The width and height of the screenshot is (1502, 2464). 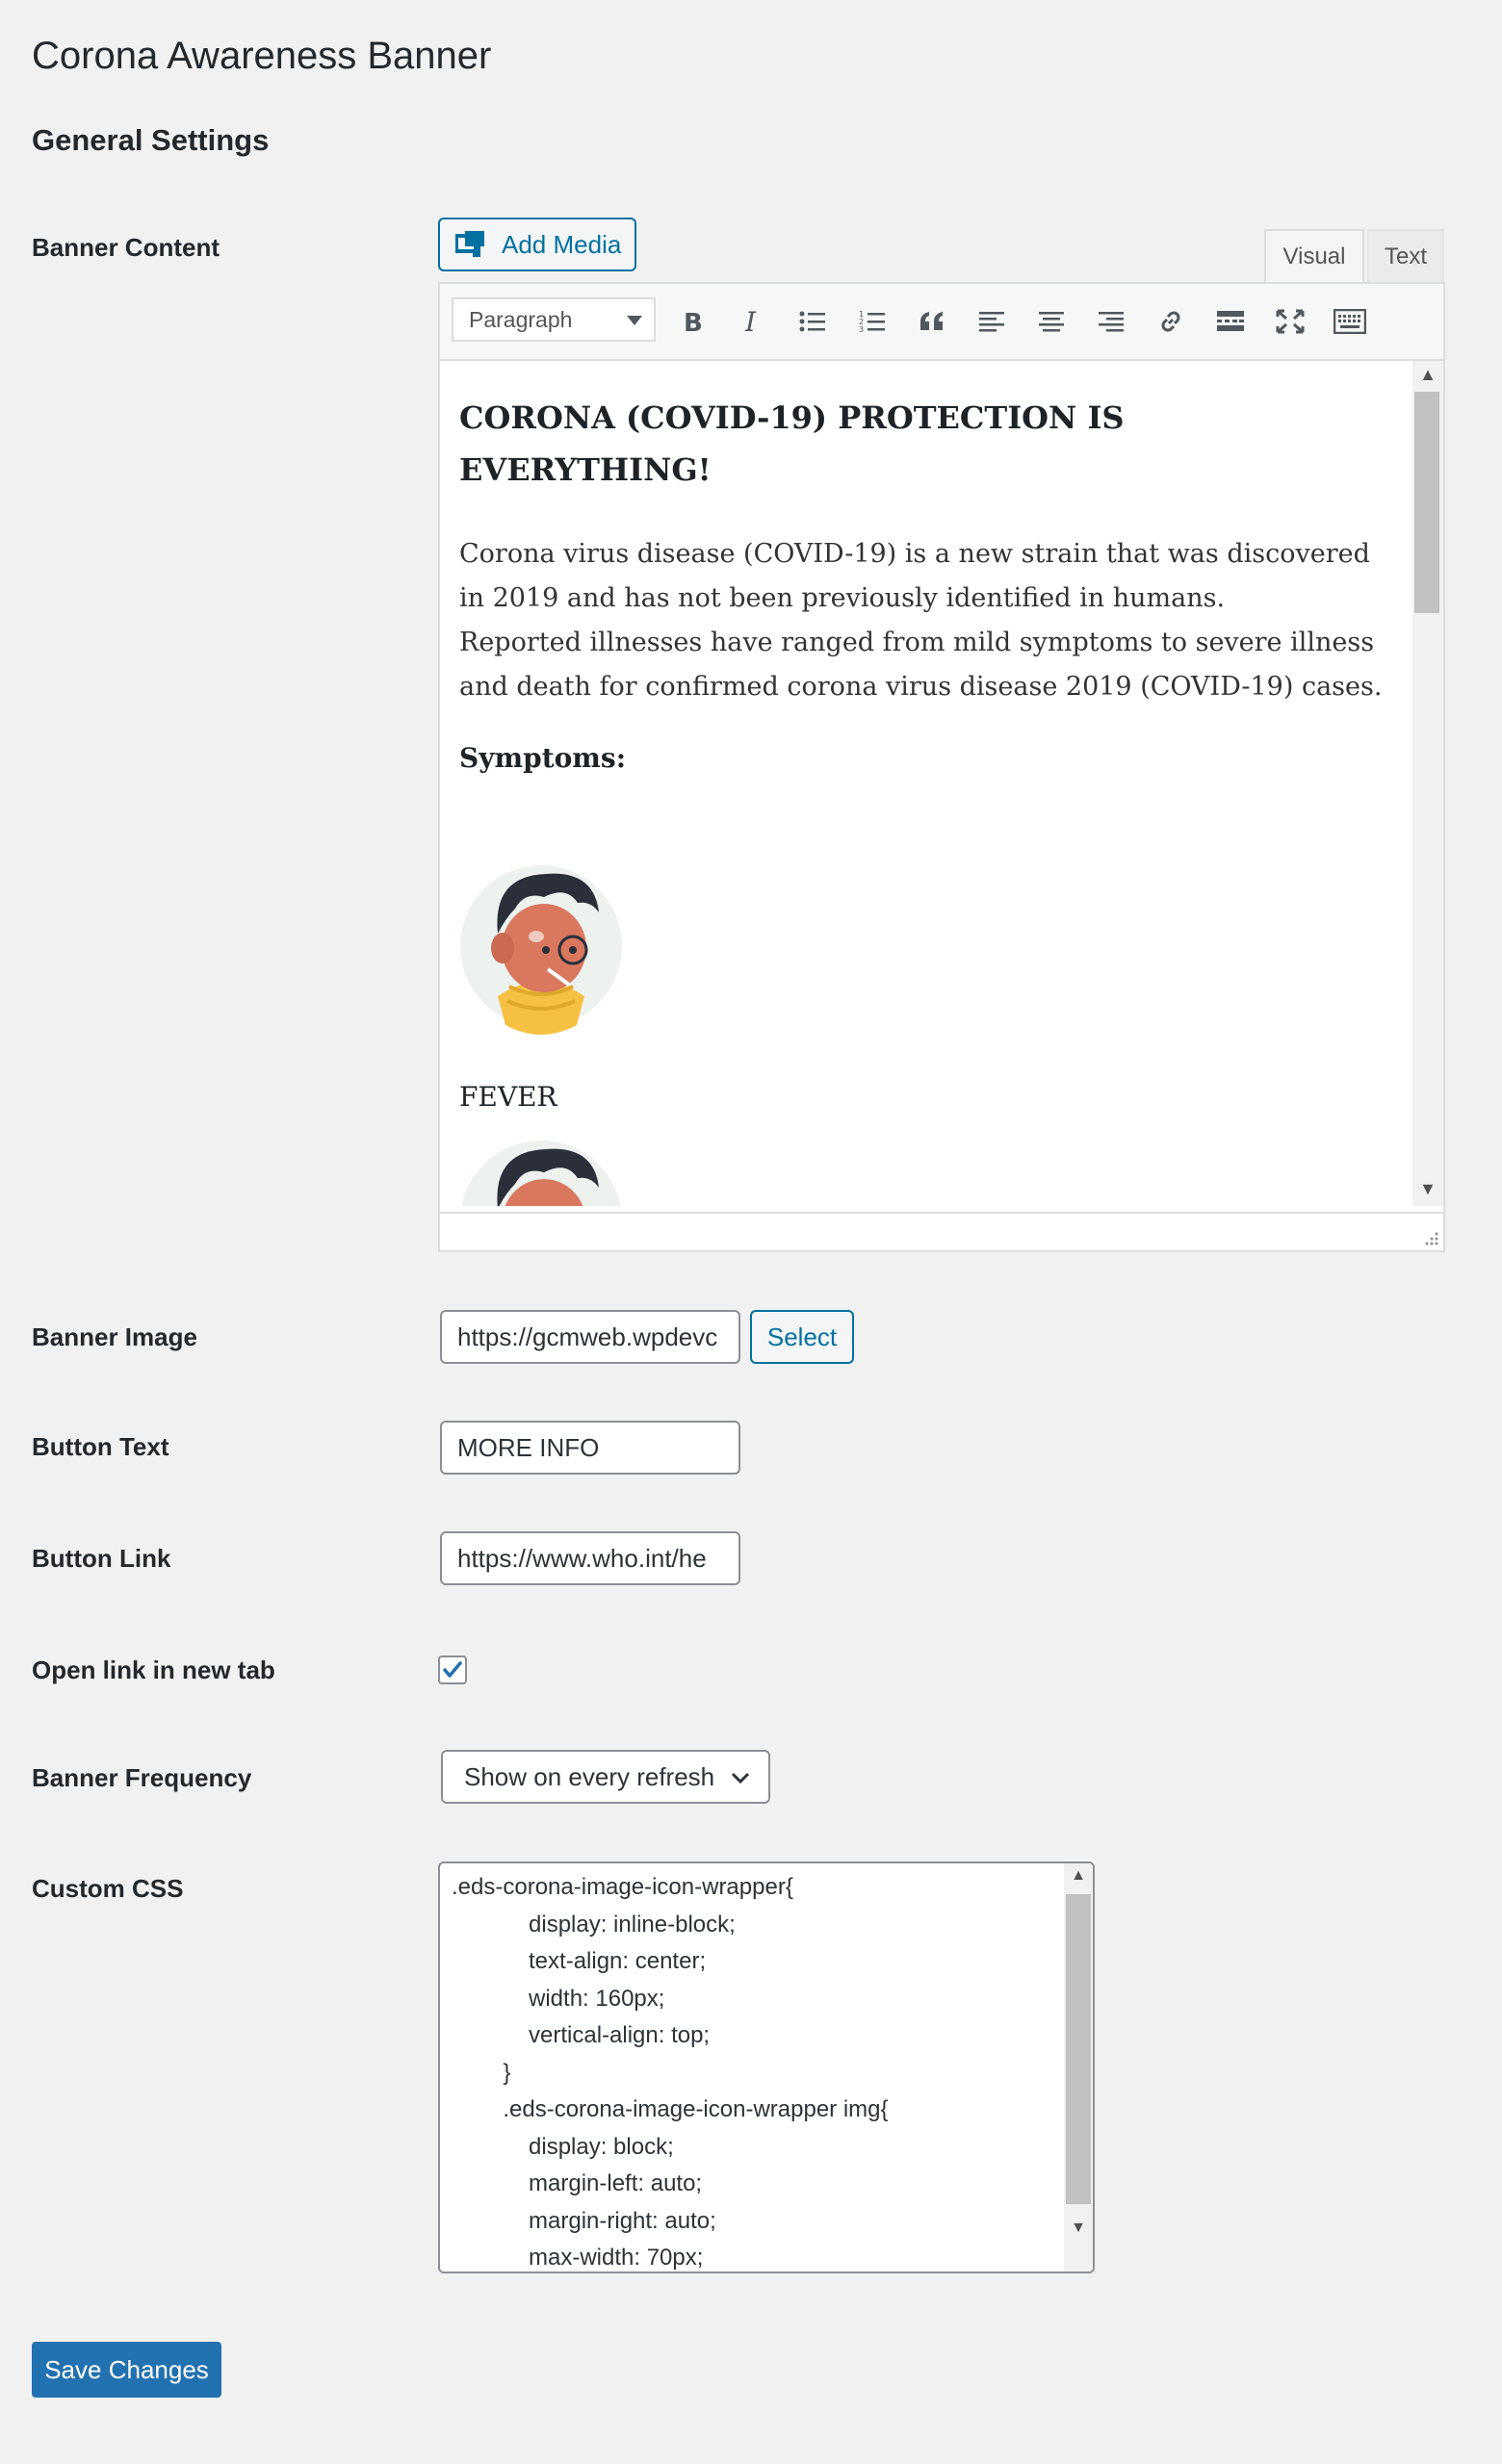 I want to click on tab-visual: Visual, so click(x=1314, y=256).